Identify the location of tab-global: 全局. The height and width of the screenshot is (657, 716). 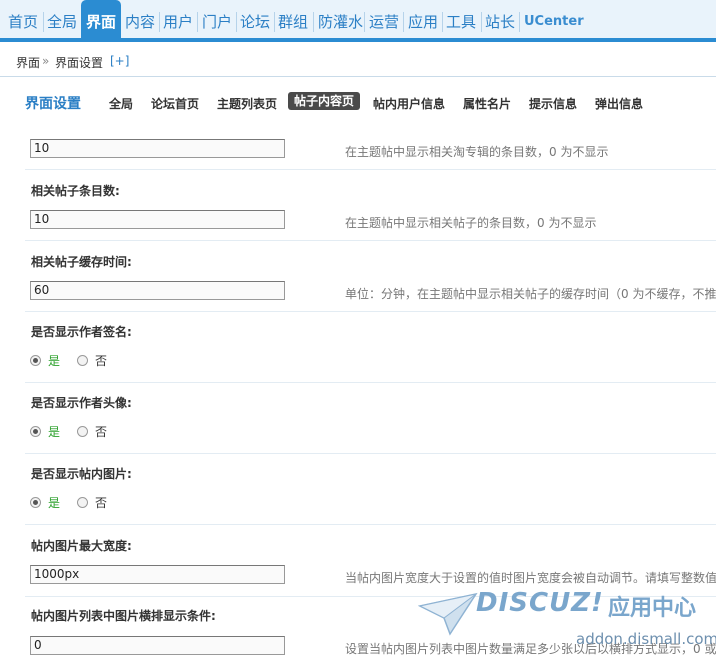
(121, 103).